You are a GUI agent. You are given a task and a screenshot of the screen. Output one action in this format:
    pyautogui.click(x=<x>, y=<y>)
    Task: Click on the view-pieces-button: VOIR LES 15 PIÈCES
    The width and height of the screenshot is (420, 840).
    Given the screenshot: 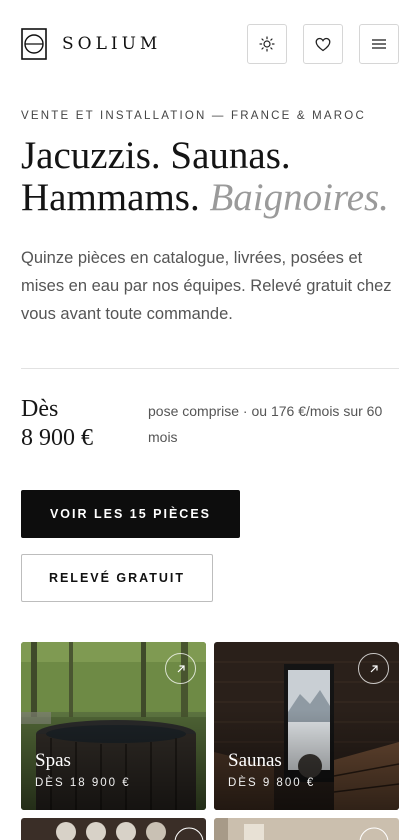 What is the action you would take?
    pyautogui.click(x=130, y=514)
    